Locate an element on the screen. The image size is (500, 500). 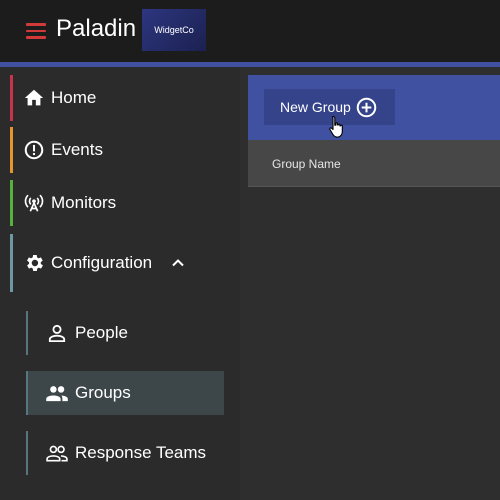
table-header: Group Name is located at coordinates (374, 163).